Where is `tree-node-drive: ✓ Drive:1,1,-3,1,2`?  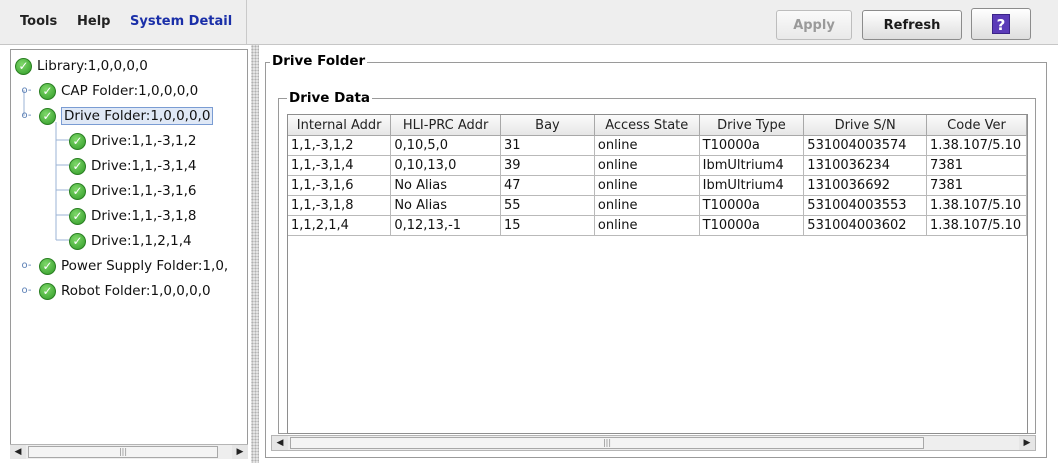
tree-node-drive: ✓ Drive:1,1,-3,1,2 is located at coordinates (133, 141).